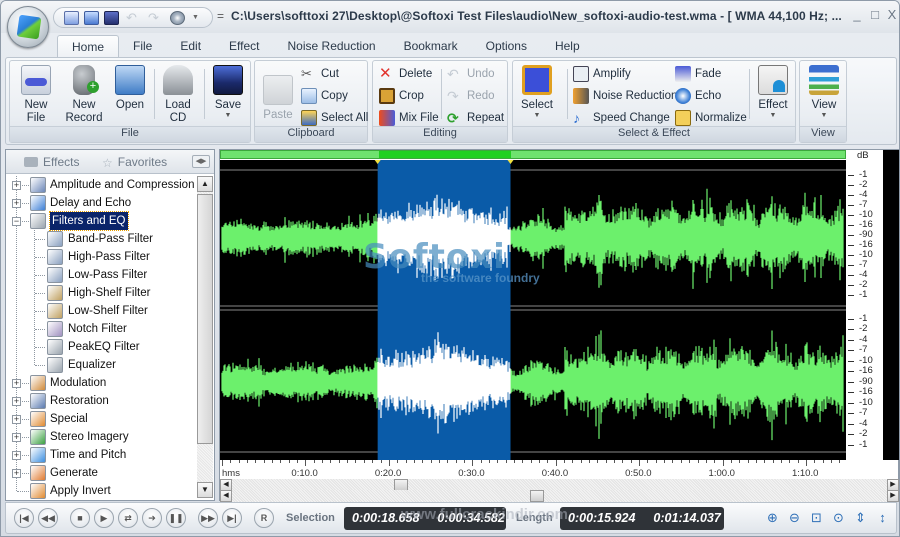  What do you see at coordinates (409, 118) in the screenshot?
I see `mix-file-button: Mix File` at bounding box center [409, 118].